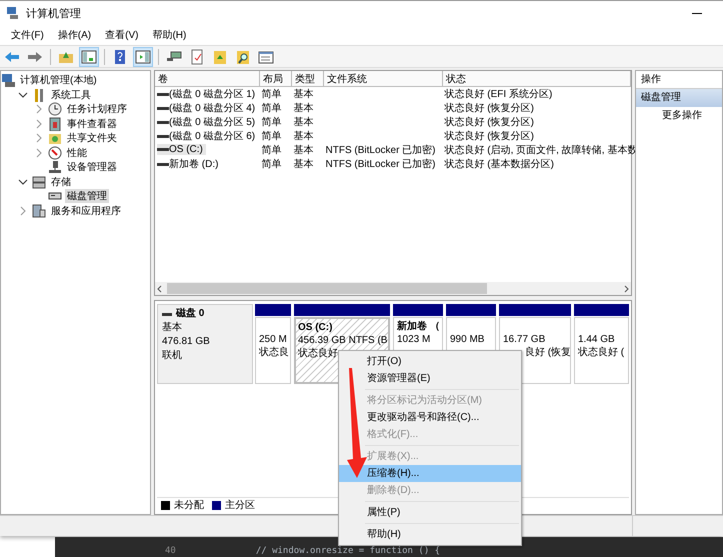 This screenshot has height=557, width=723. Describe the element at coordinates (318, 353) in the screenshot. I see `partition-status: 状态良好` at that location.